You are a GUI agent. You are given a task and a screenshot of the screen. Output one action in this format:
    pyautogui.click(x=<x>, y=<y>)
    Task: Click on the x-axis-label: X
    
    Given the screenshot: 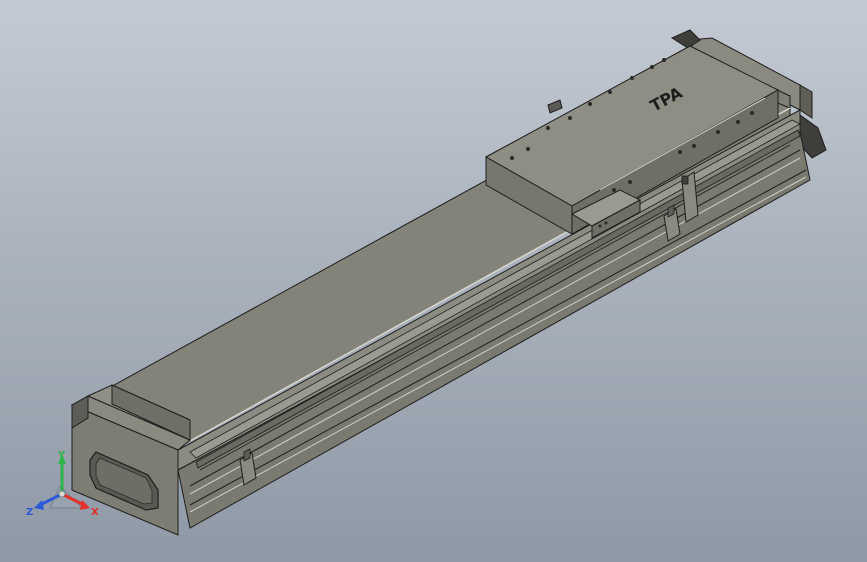 What is the action you would take?
    pyautogui.click(x=95, y=512)
    